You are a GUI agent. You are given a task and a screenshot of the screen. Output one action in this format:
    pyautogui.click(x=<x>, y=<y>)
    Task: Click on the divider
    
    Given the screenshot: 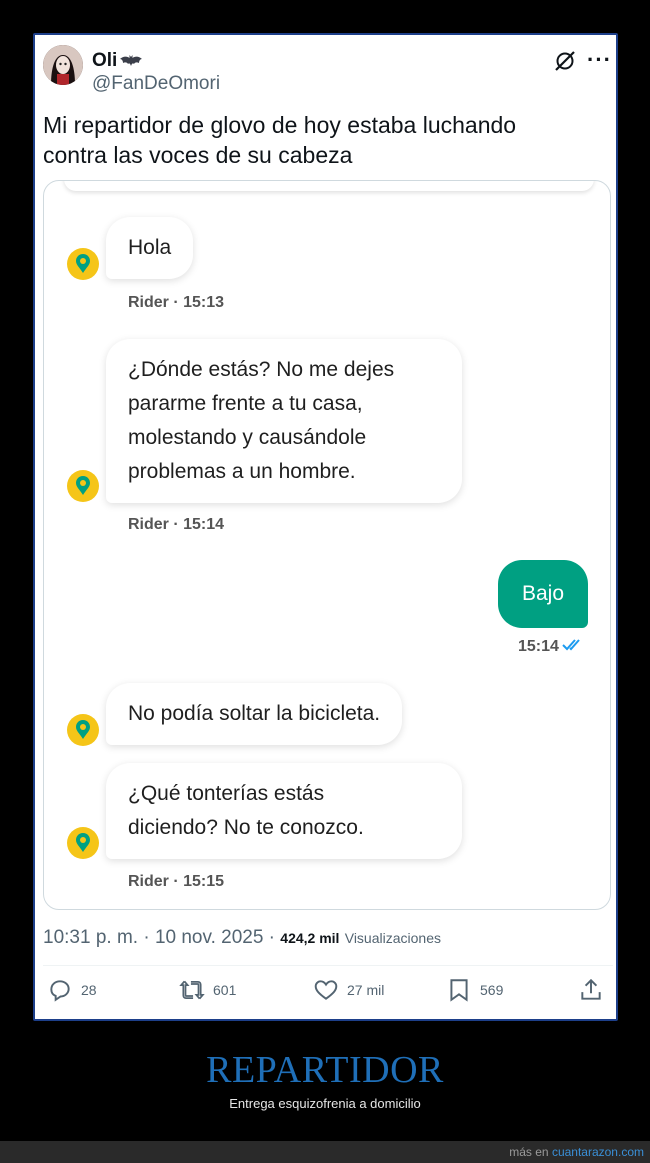 What is the action you would take?
    pyautogui.click(x=328, y=965)
    